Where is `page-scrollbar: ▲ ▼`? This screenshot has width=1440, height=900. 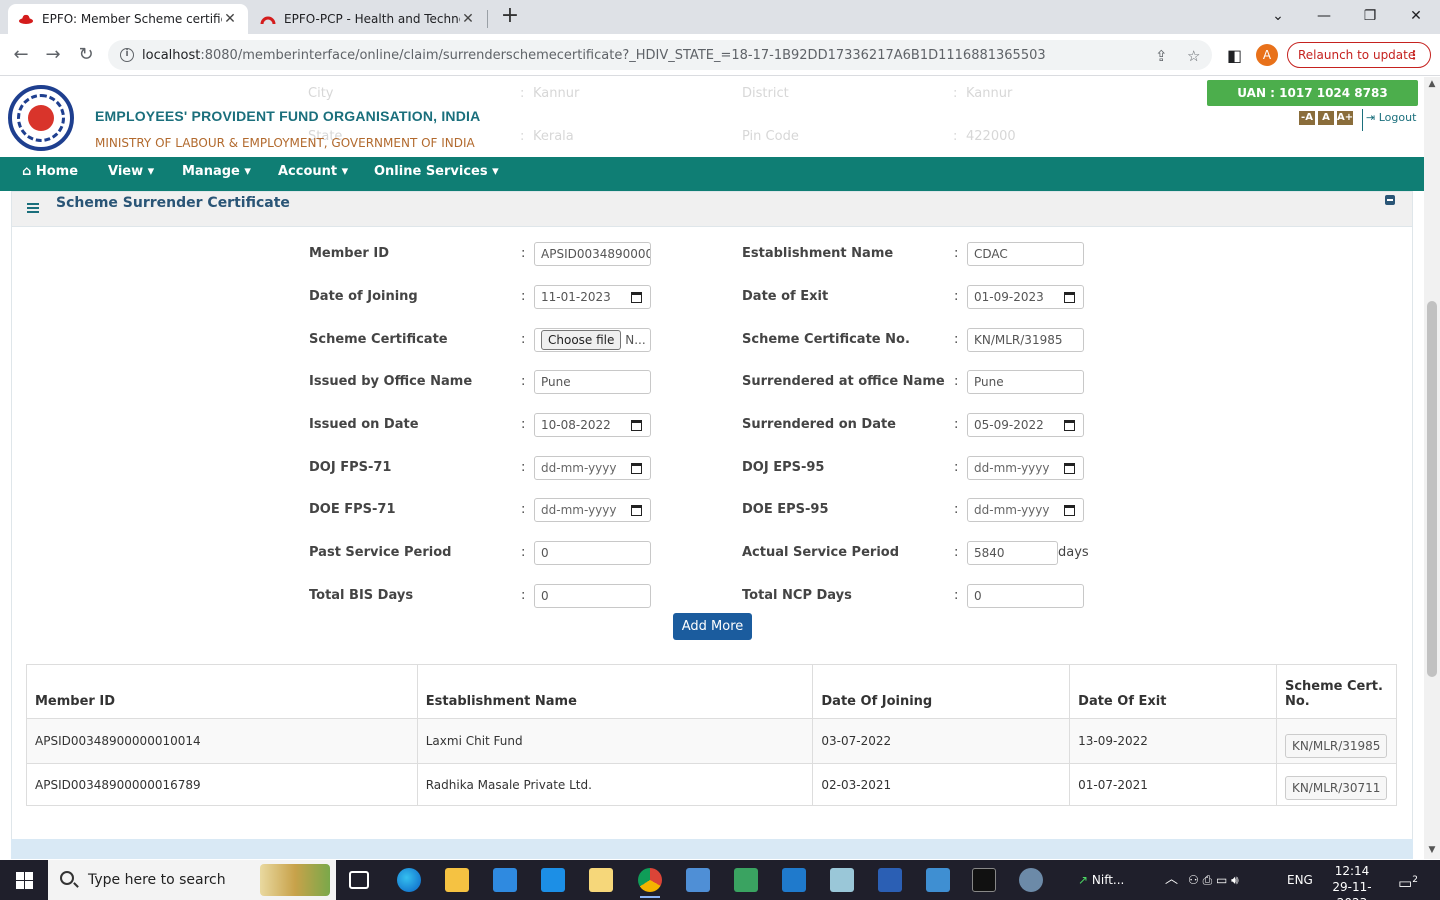
page-scrollbar: ▲ ▼ is located at coordinates (1432, 468).